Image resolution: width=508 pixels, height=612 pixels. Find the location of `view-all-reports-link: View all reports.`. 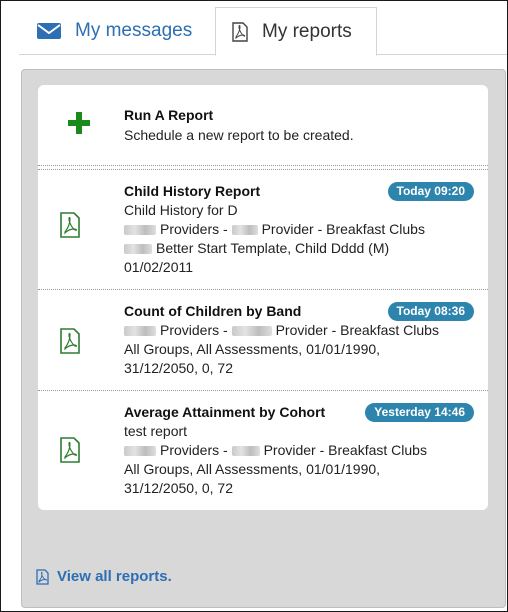

view-all-reports-link: View all reports. is located at coordinates (104, 576).